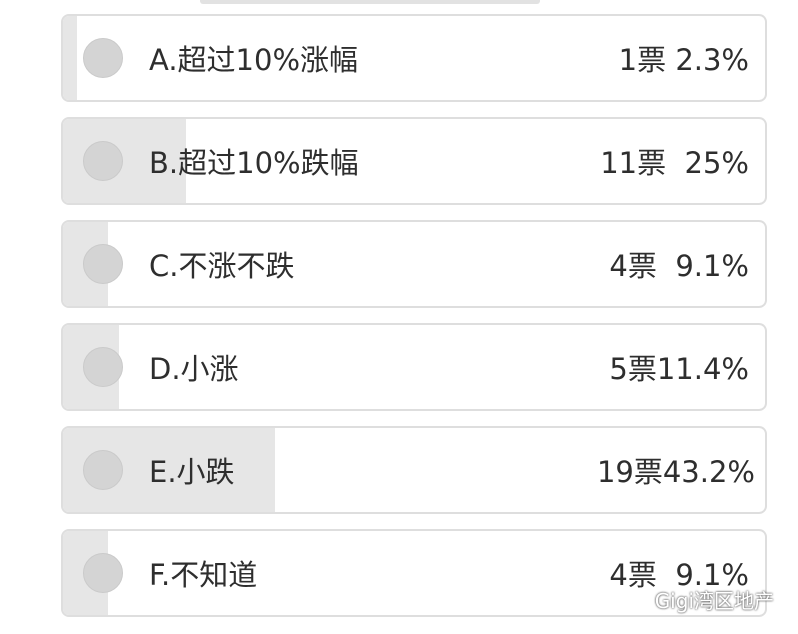  What do you see at coordinates (254, 60) in the screenshot?
I see `option-label: A.超过10%涨幅` at bounding box center [254, 60].